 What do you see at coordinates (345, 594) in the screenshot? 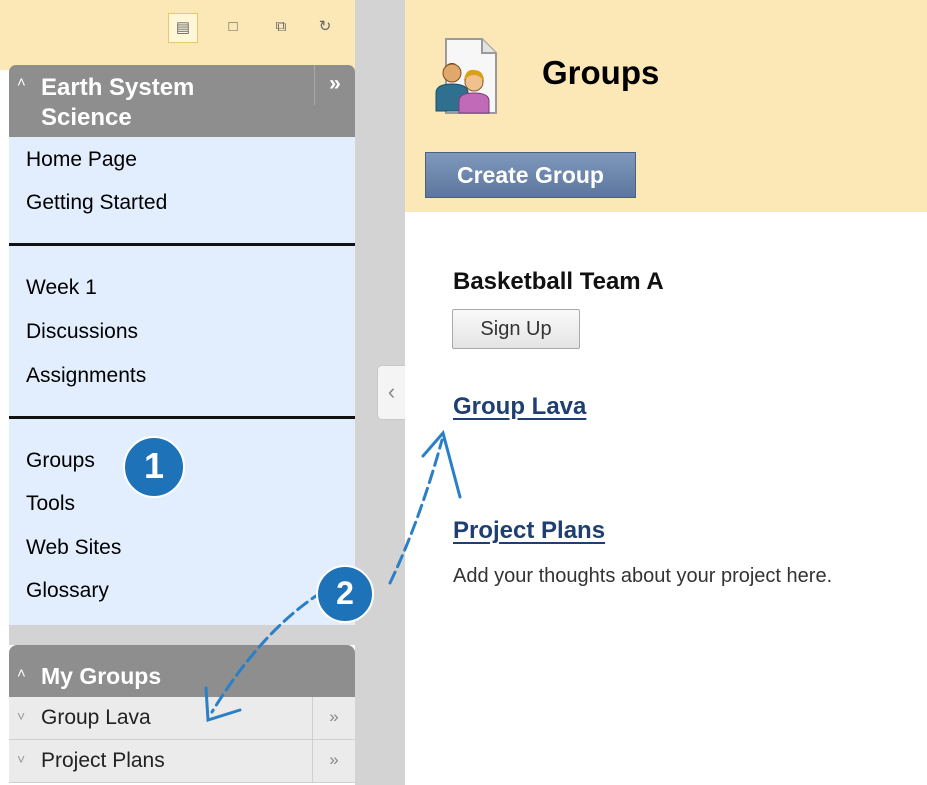
I see `callout-2-badge: 2` at bounding box center [345, 594].